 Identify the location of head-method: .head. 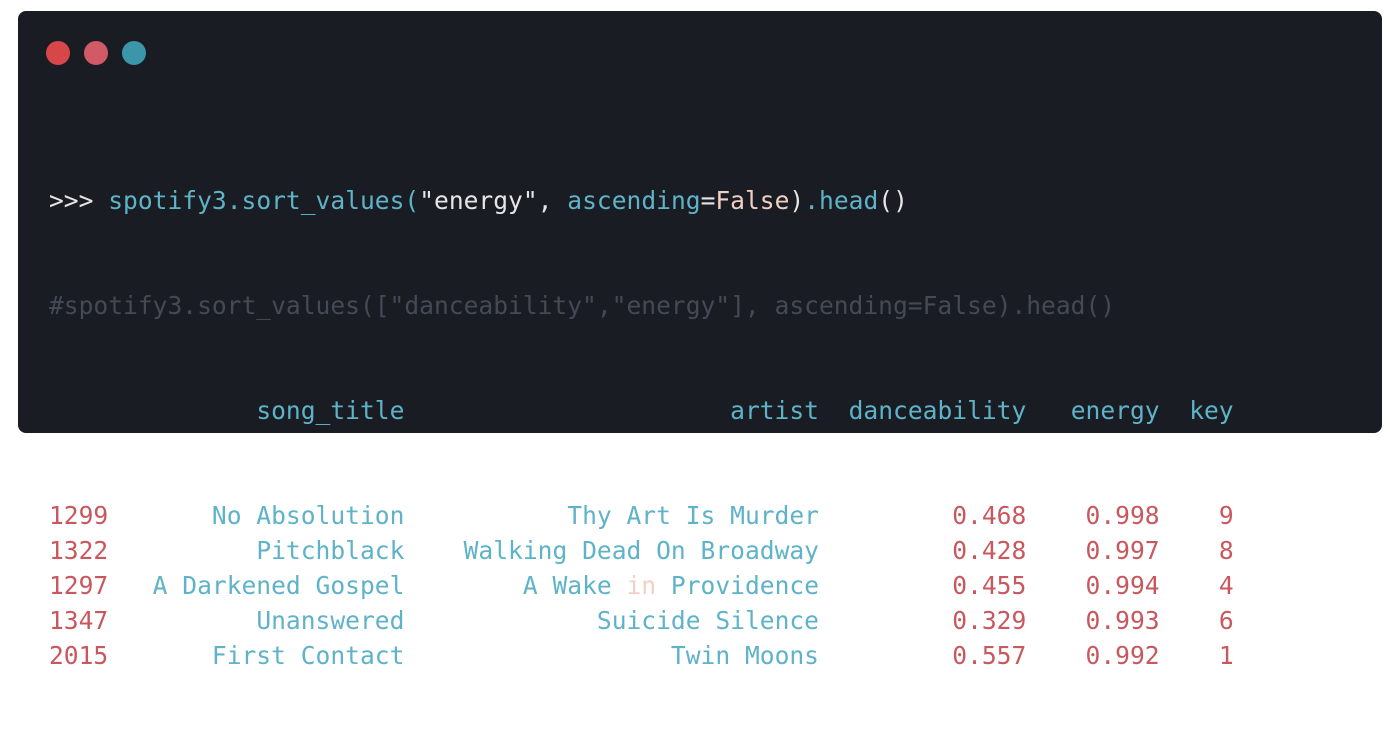
(841, 200).